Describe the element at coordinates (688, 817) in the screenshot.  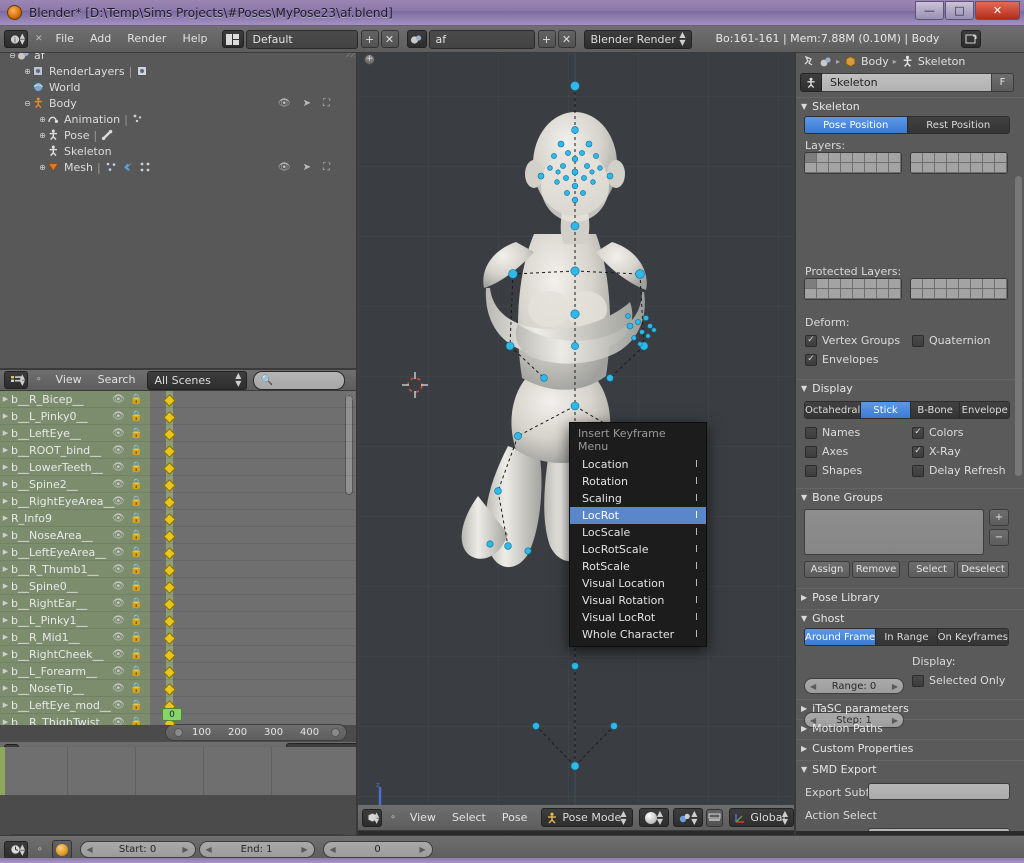
I see `pivot-point-dropdown: ▲ ▼` at that location.